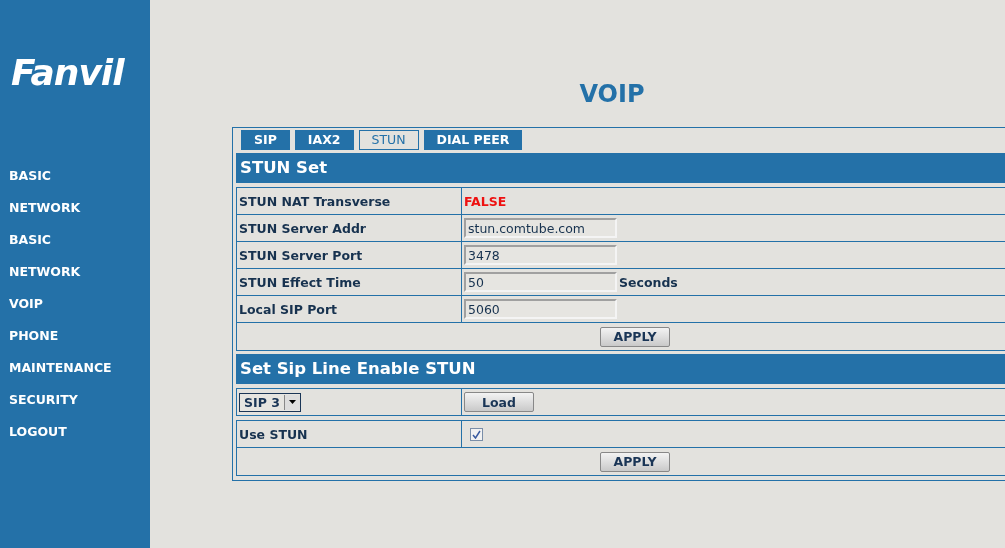  I want to click on input-field: 3478, so click(540, 255).